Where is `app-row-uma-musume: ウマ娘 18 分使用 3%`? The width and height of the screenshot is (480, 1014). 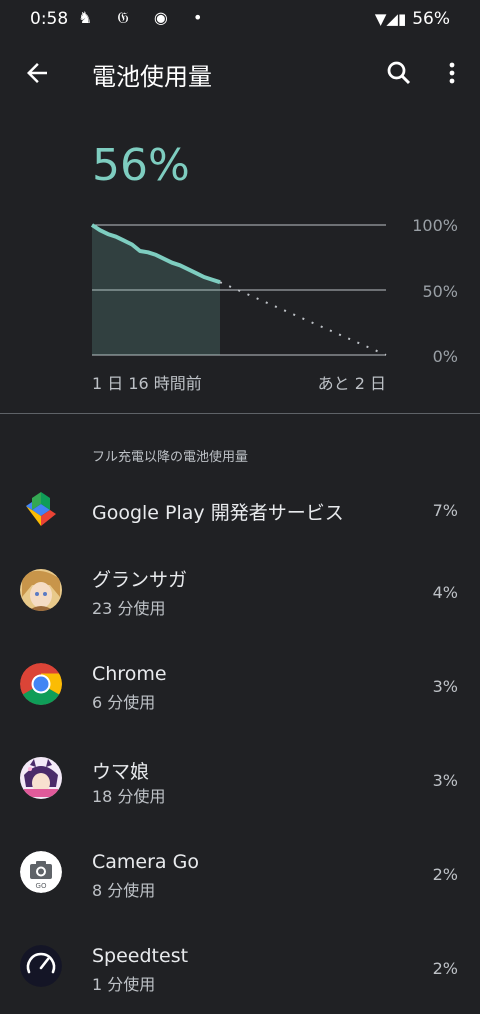
app-row-uma-musume: ウマ娘 18 分使用 3% is located at coordinates (240, 780).